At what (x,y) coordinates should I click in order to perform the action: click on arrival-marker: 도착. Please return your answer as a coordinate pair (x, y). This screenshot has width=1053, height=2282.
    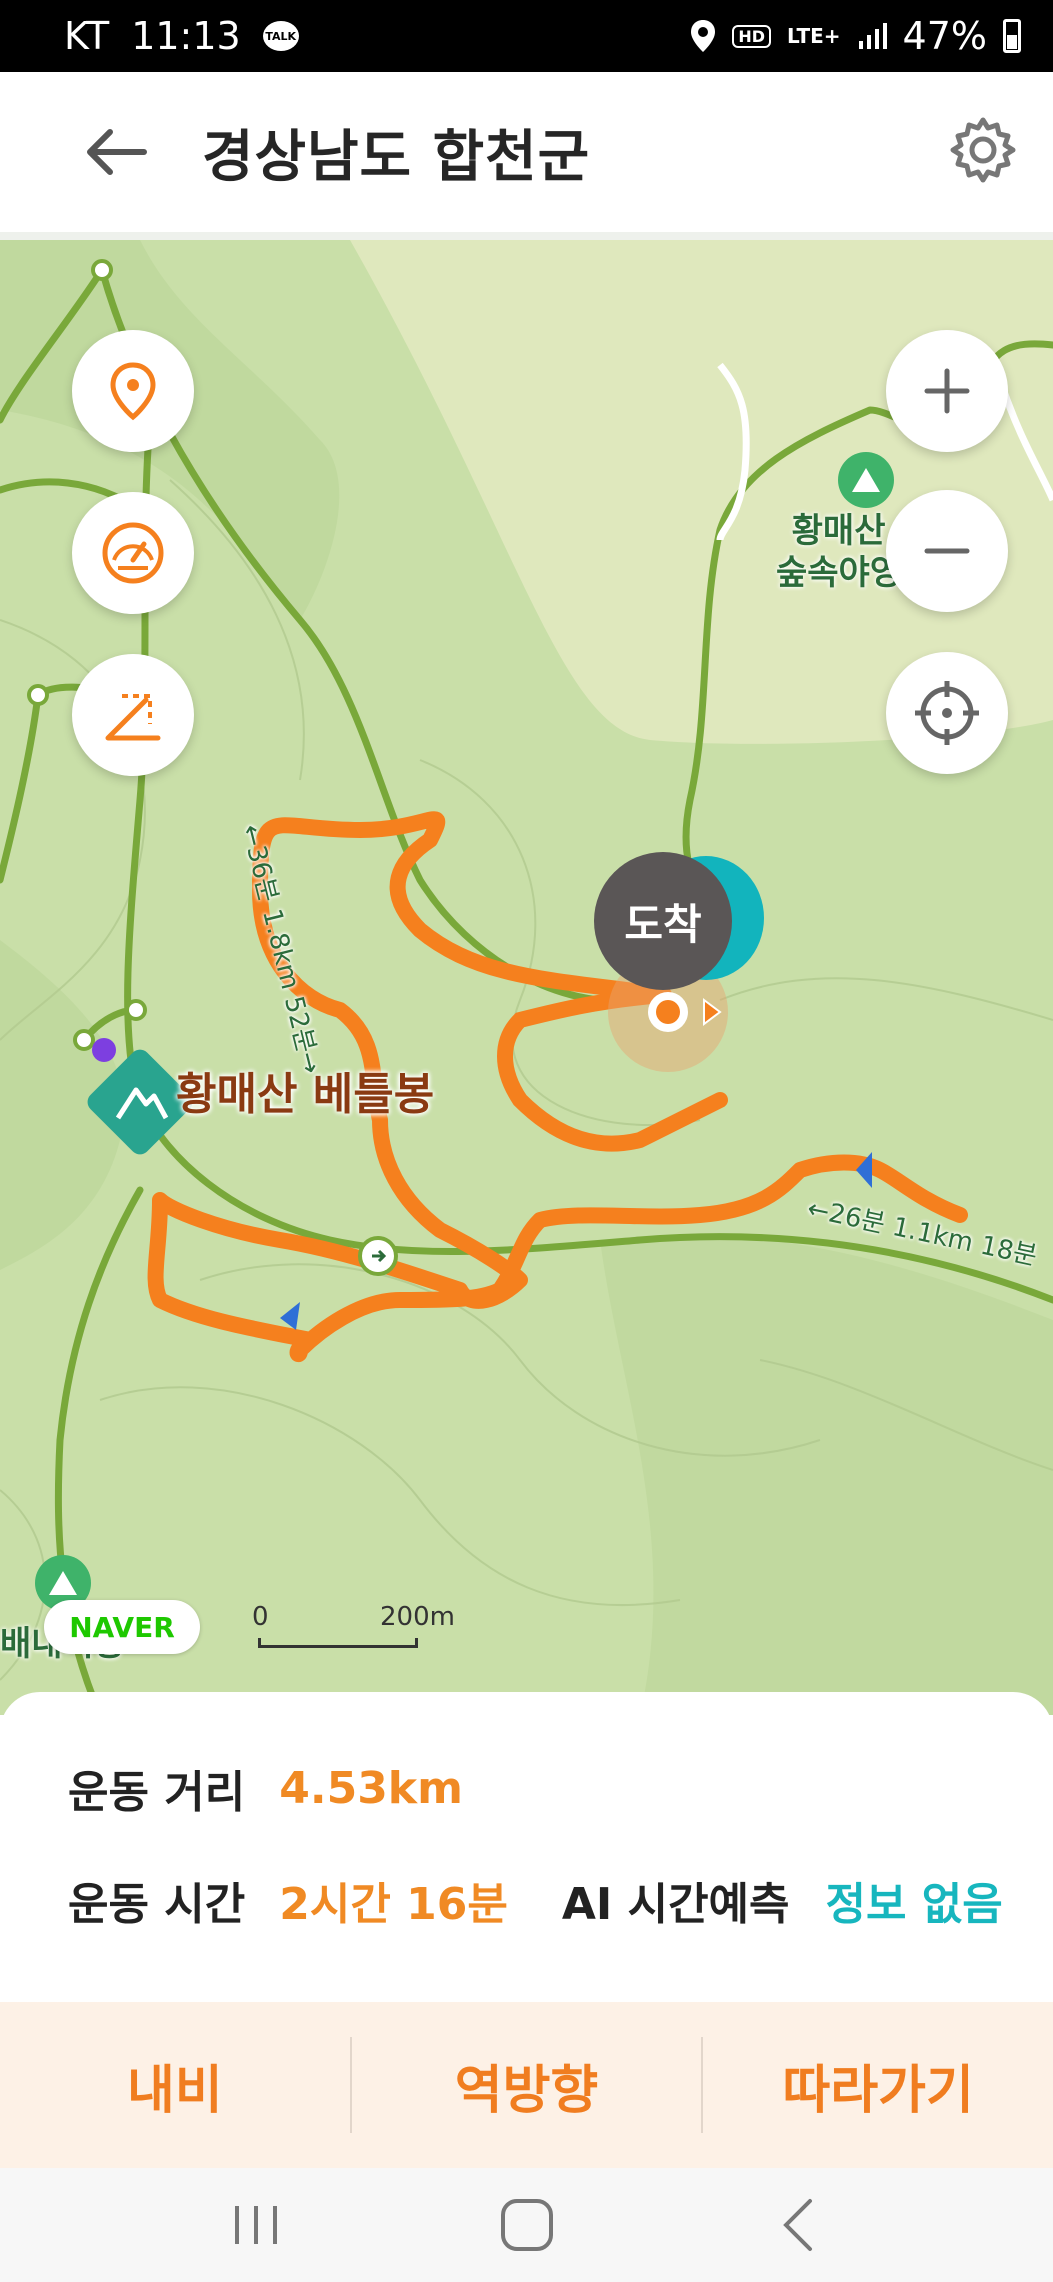
    Looking at the image, I should click on (663, 921).